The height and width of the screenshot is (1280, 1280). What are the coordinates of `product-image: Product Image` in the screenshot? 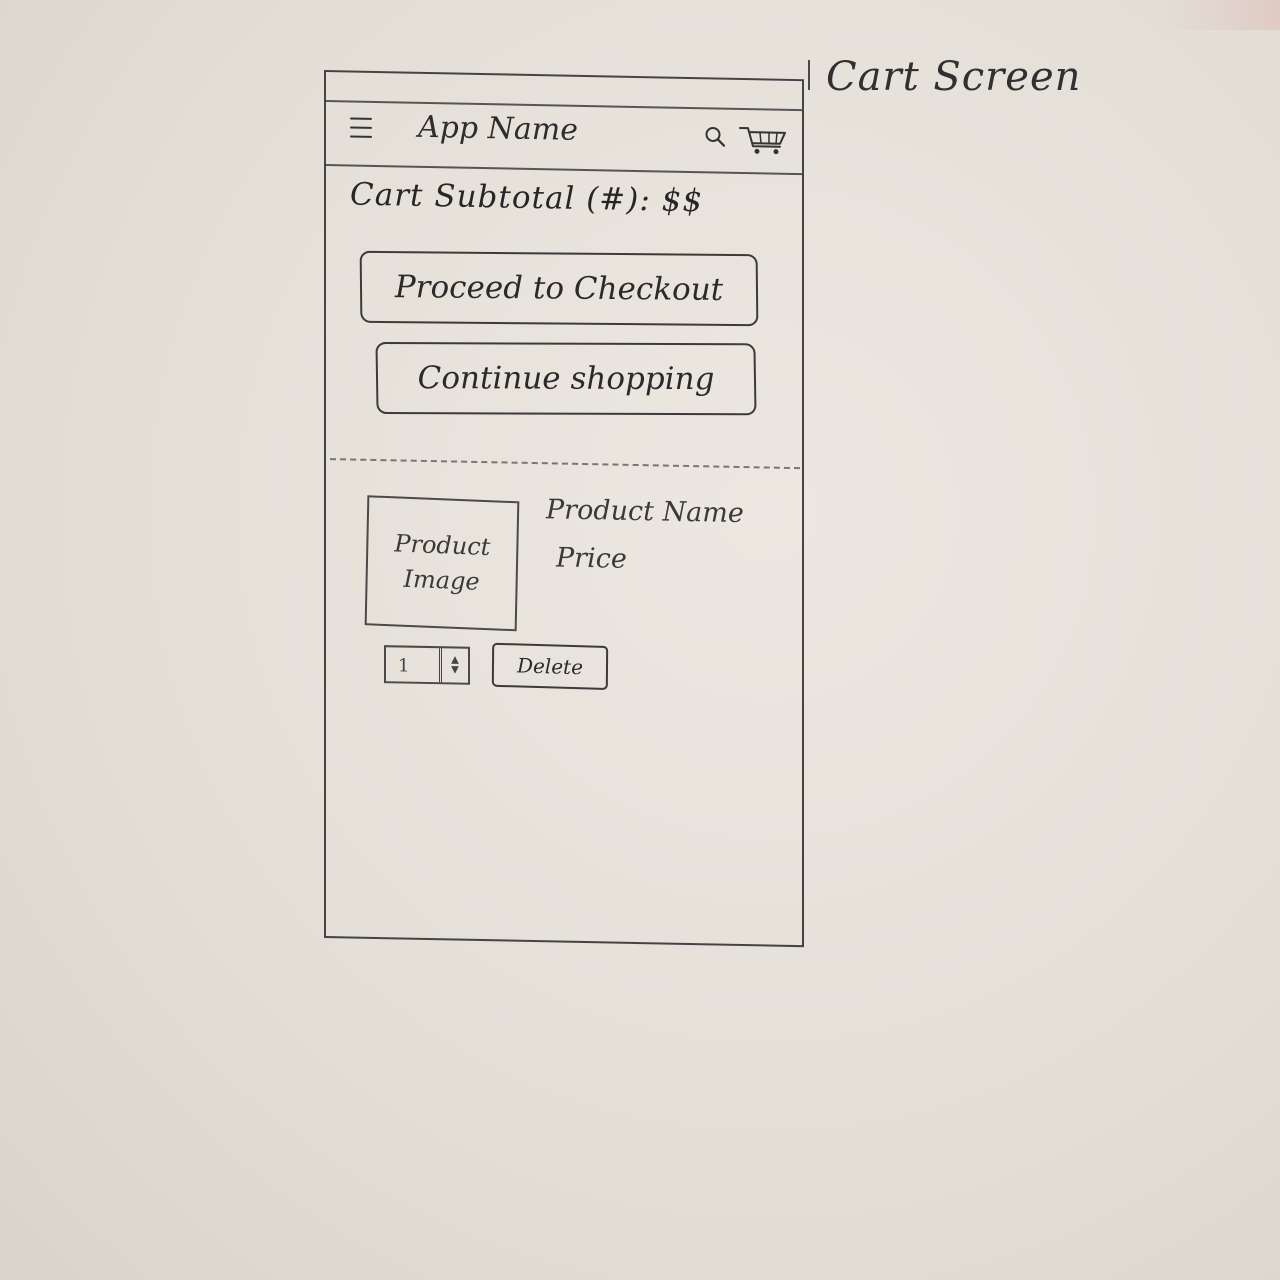 It's located at (442, 563).